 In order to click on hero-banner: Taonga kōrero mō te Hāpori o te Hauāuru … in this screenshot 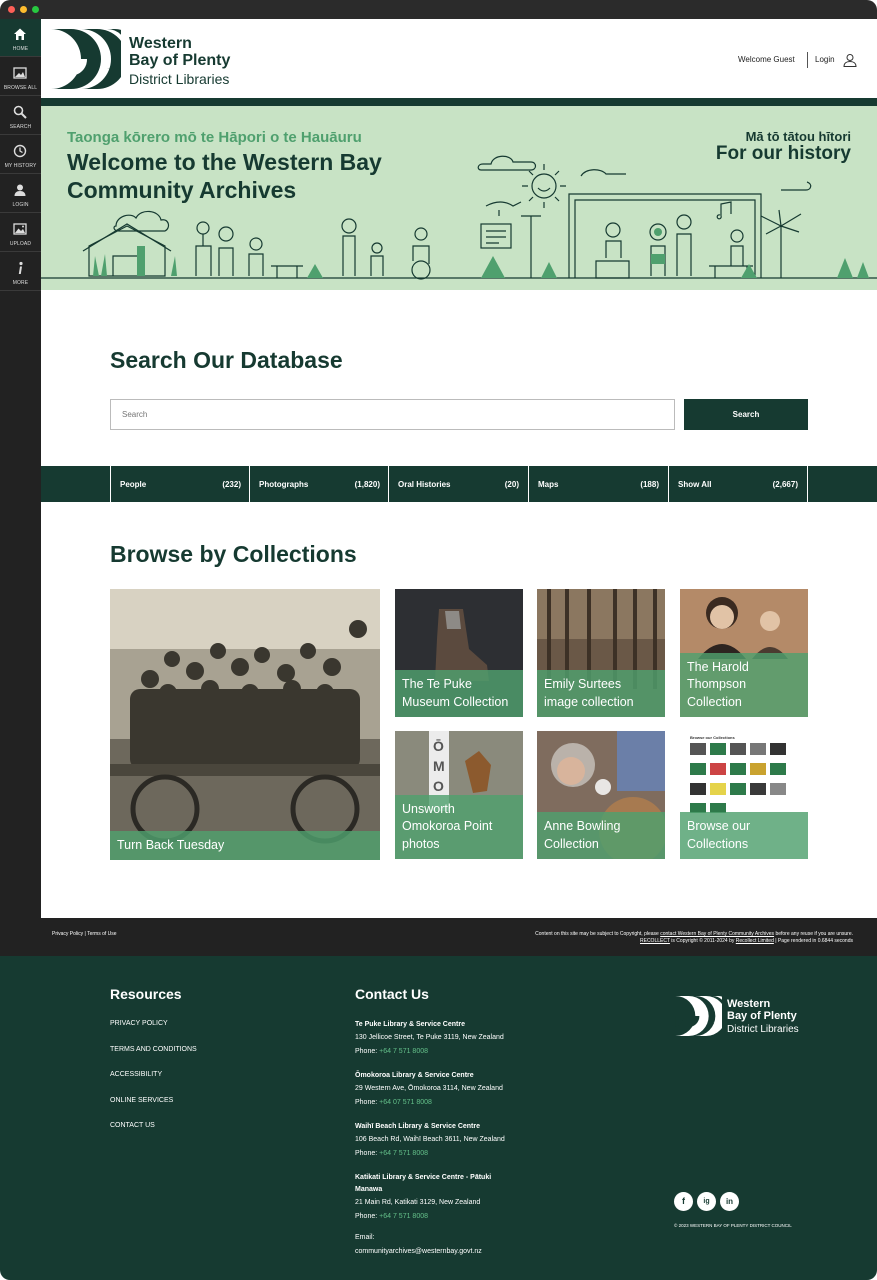, I will do `click(459, 198)`.